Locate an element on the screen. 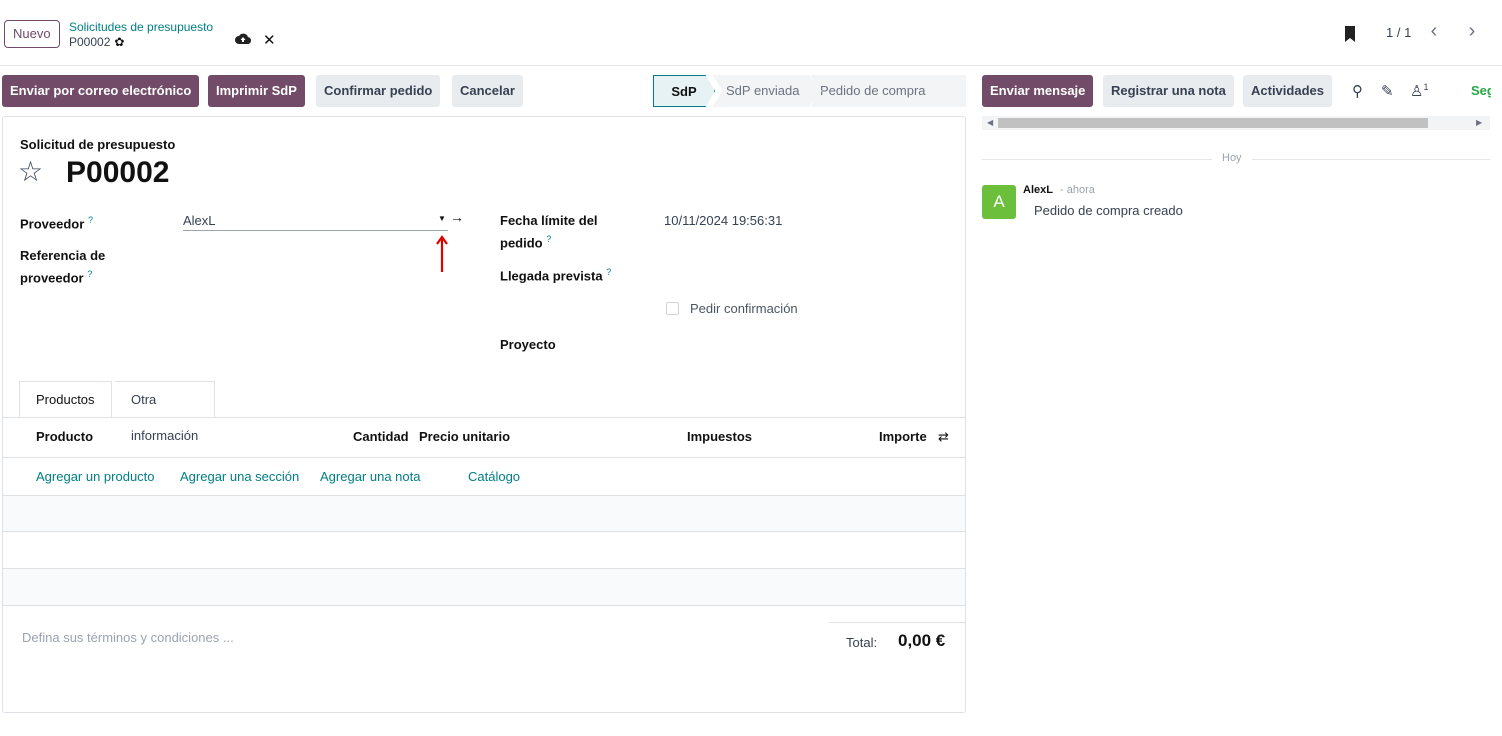  col-quantity: Cantidad is located at coordinates (381, 436).